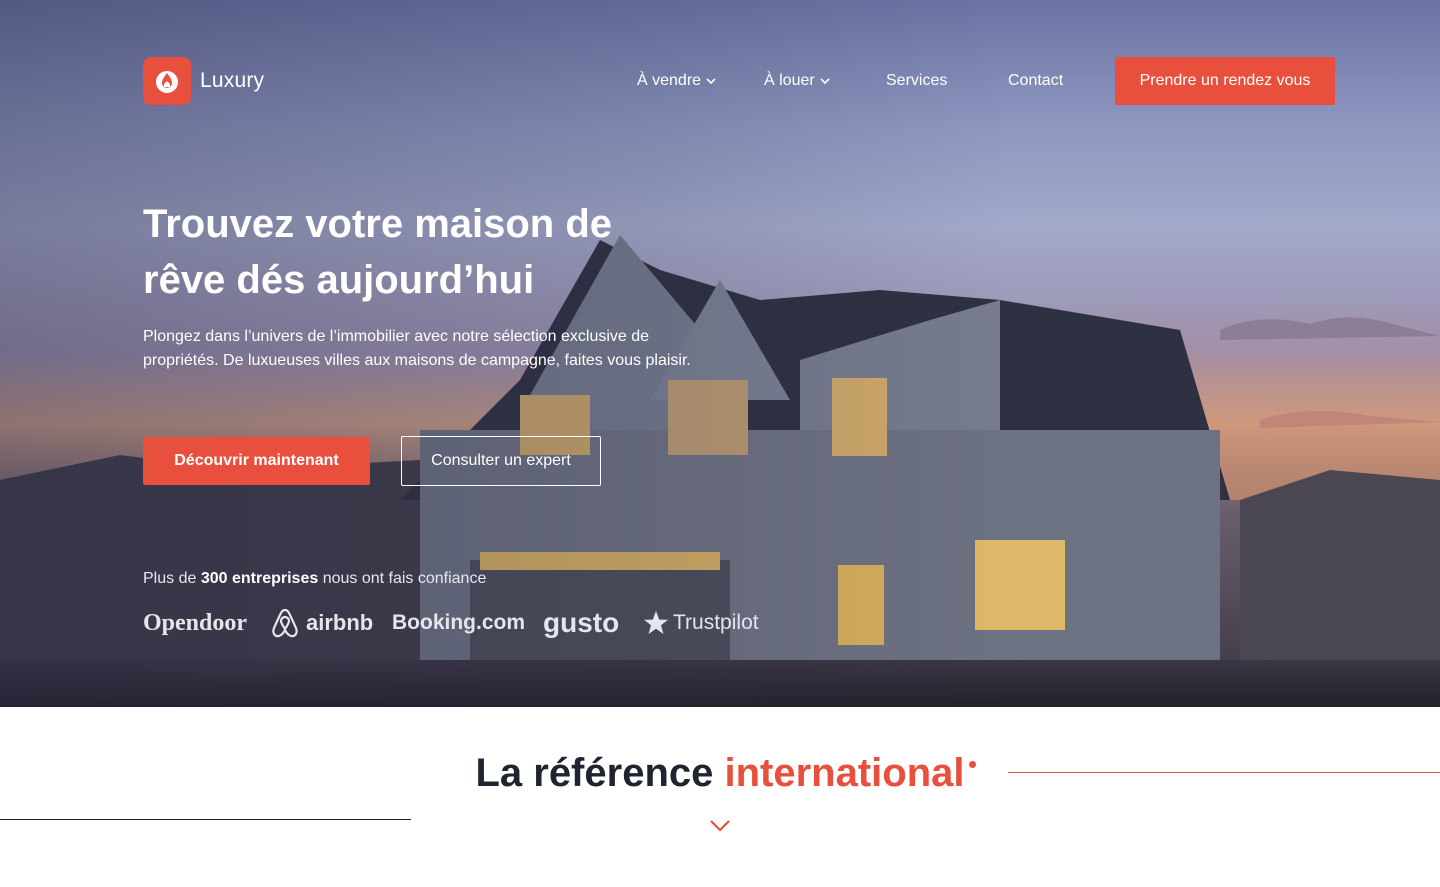 This screenshot has height=887, width=1440. I want to click on consult-expert-button: Consulter un expert, so click(501, 461).